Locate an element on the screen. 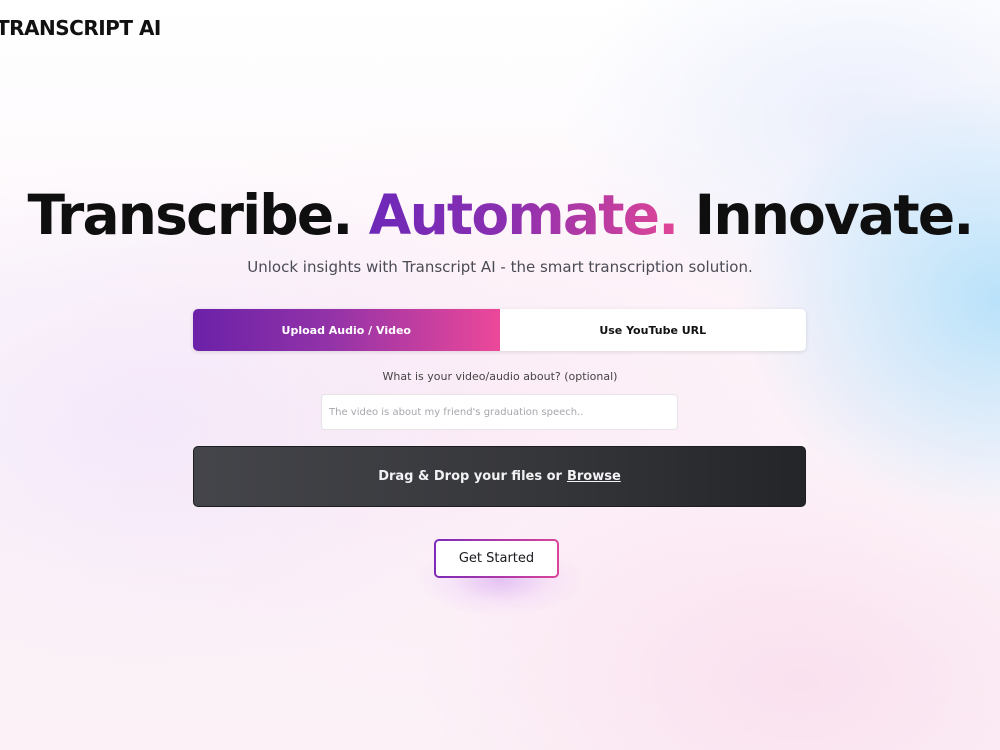 The image size is (1000, 750). input-mode-tabs: Upload Audio / Video Use YouTube URL is located at coordinates (499, 330).